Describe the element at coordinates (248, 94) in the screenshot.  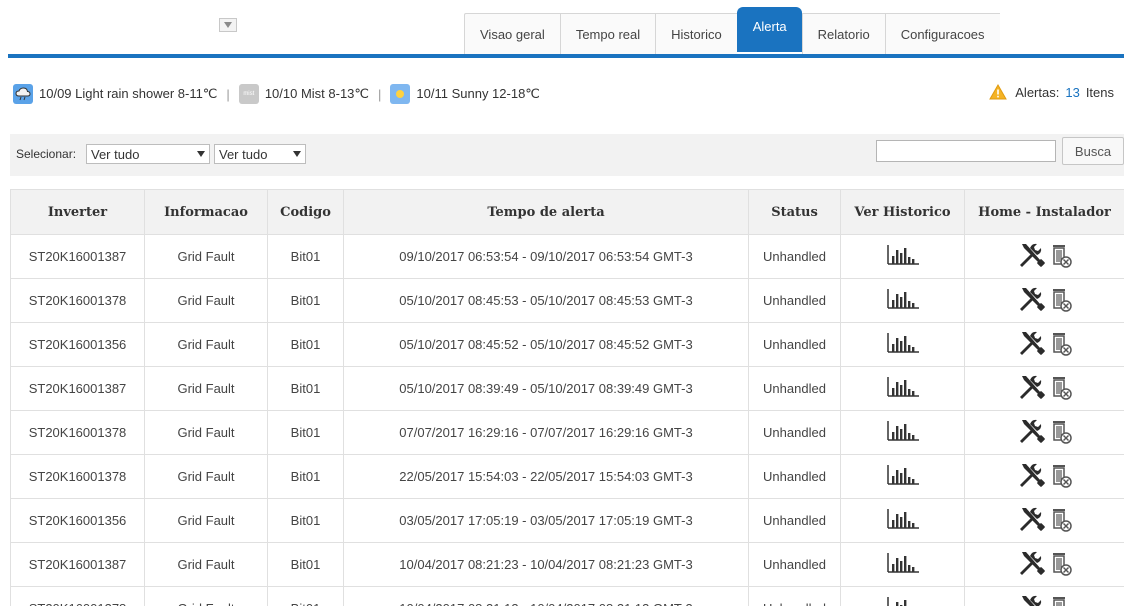
I see `mist-icon: mist` at that location.